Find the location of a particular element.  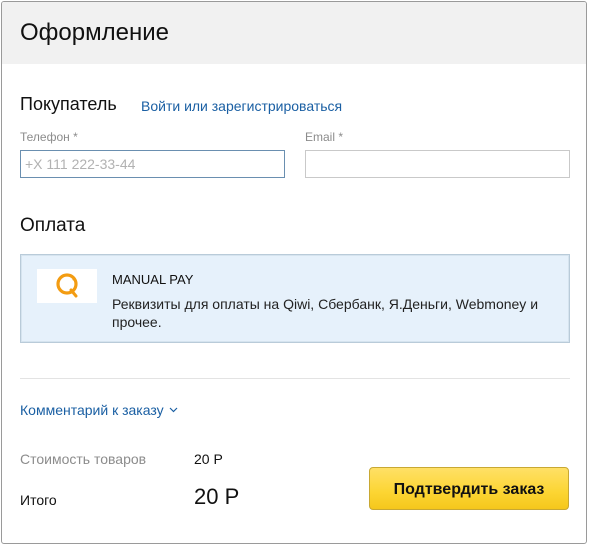

goods-cost-value: 20 Р is located at coordinates (208, 459).